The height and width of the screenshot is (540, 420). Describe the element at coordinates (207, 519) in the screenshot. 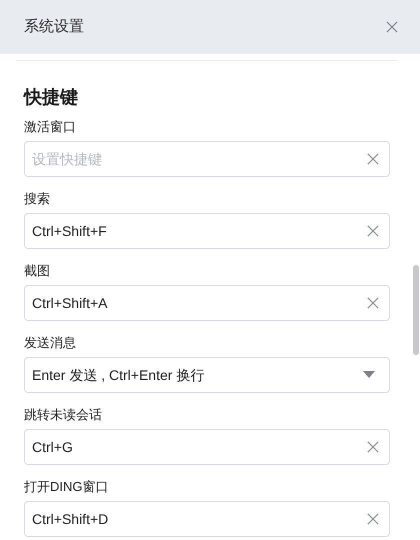

I see `shortcut-field: Ctrl+Shift+D` at that location.